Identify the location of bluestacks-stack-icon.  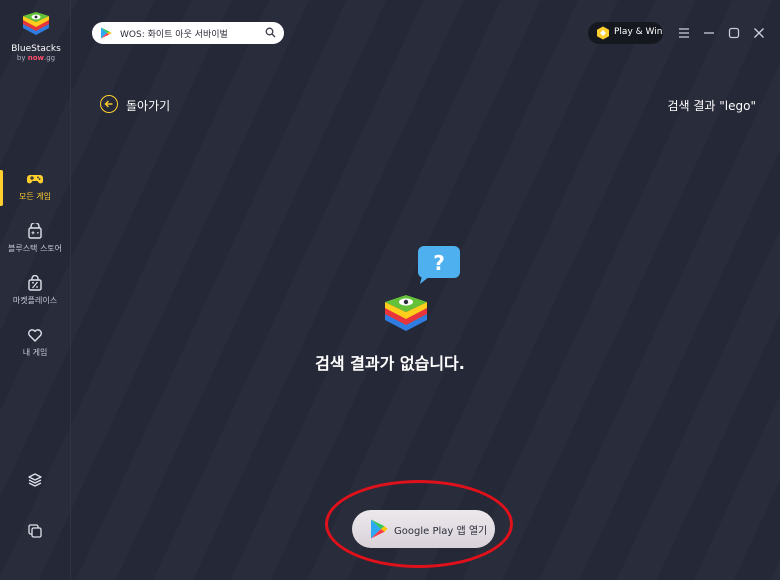
(406, 313).